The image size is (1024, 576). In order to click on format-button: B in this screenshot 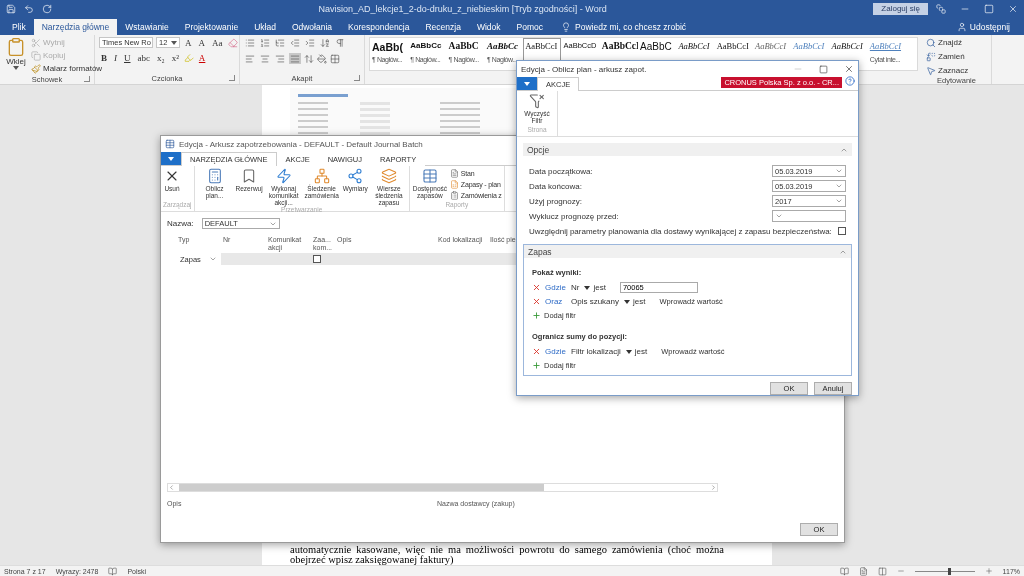, I will do `click(104, 57)`.